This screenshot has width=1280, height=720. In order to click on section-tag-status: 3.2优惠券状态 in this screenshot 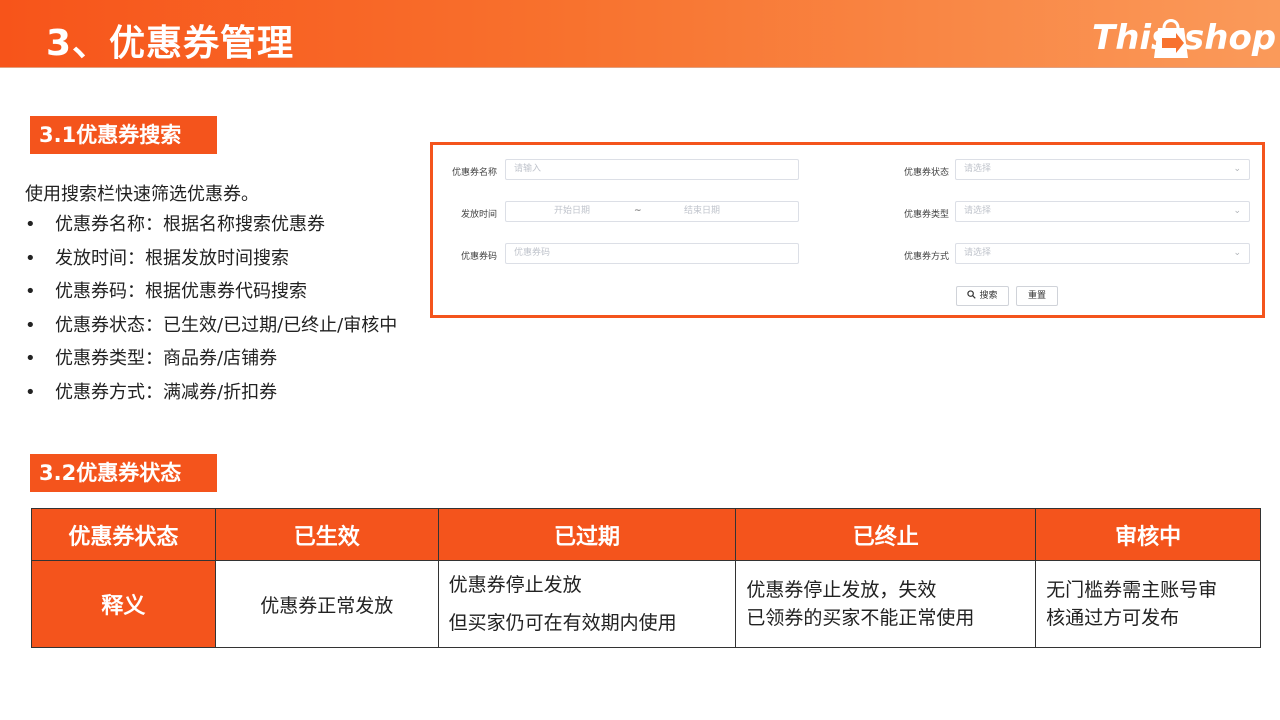, I will do `click(123, 473)`.